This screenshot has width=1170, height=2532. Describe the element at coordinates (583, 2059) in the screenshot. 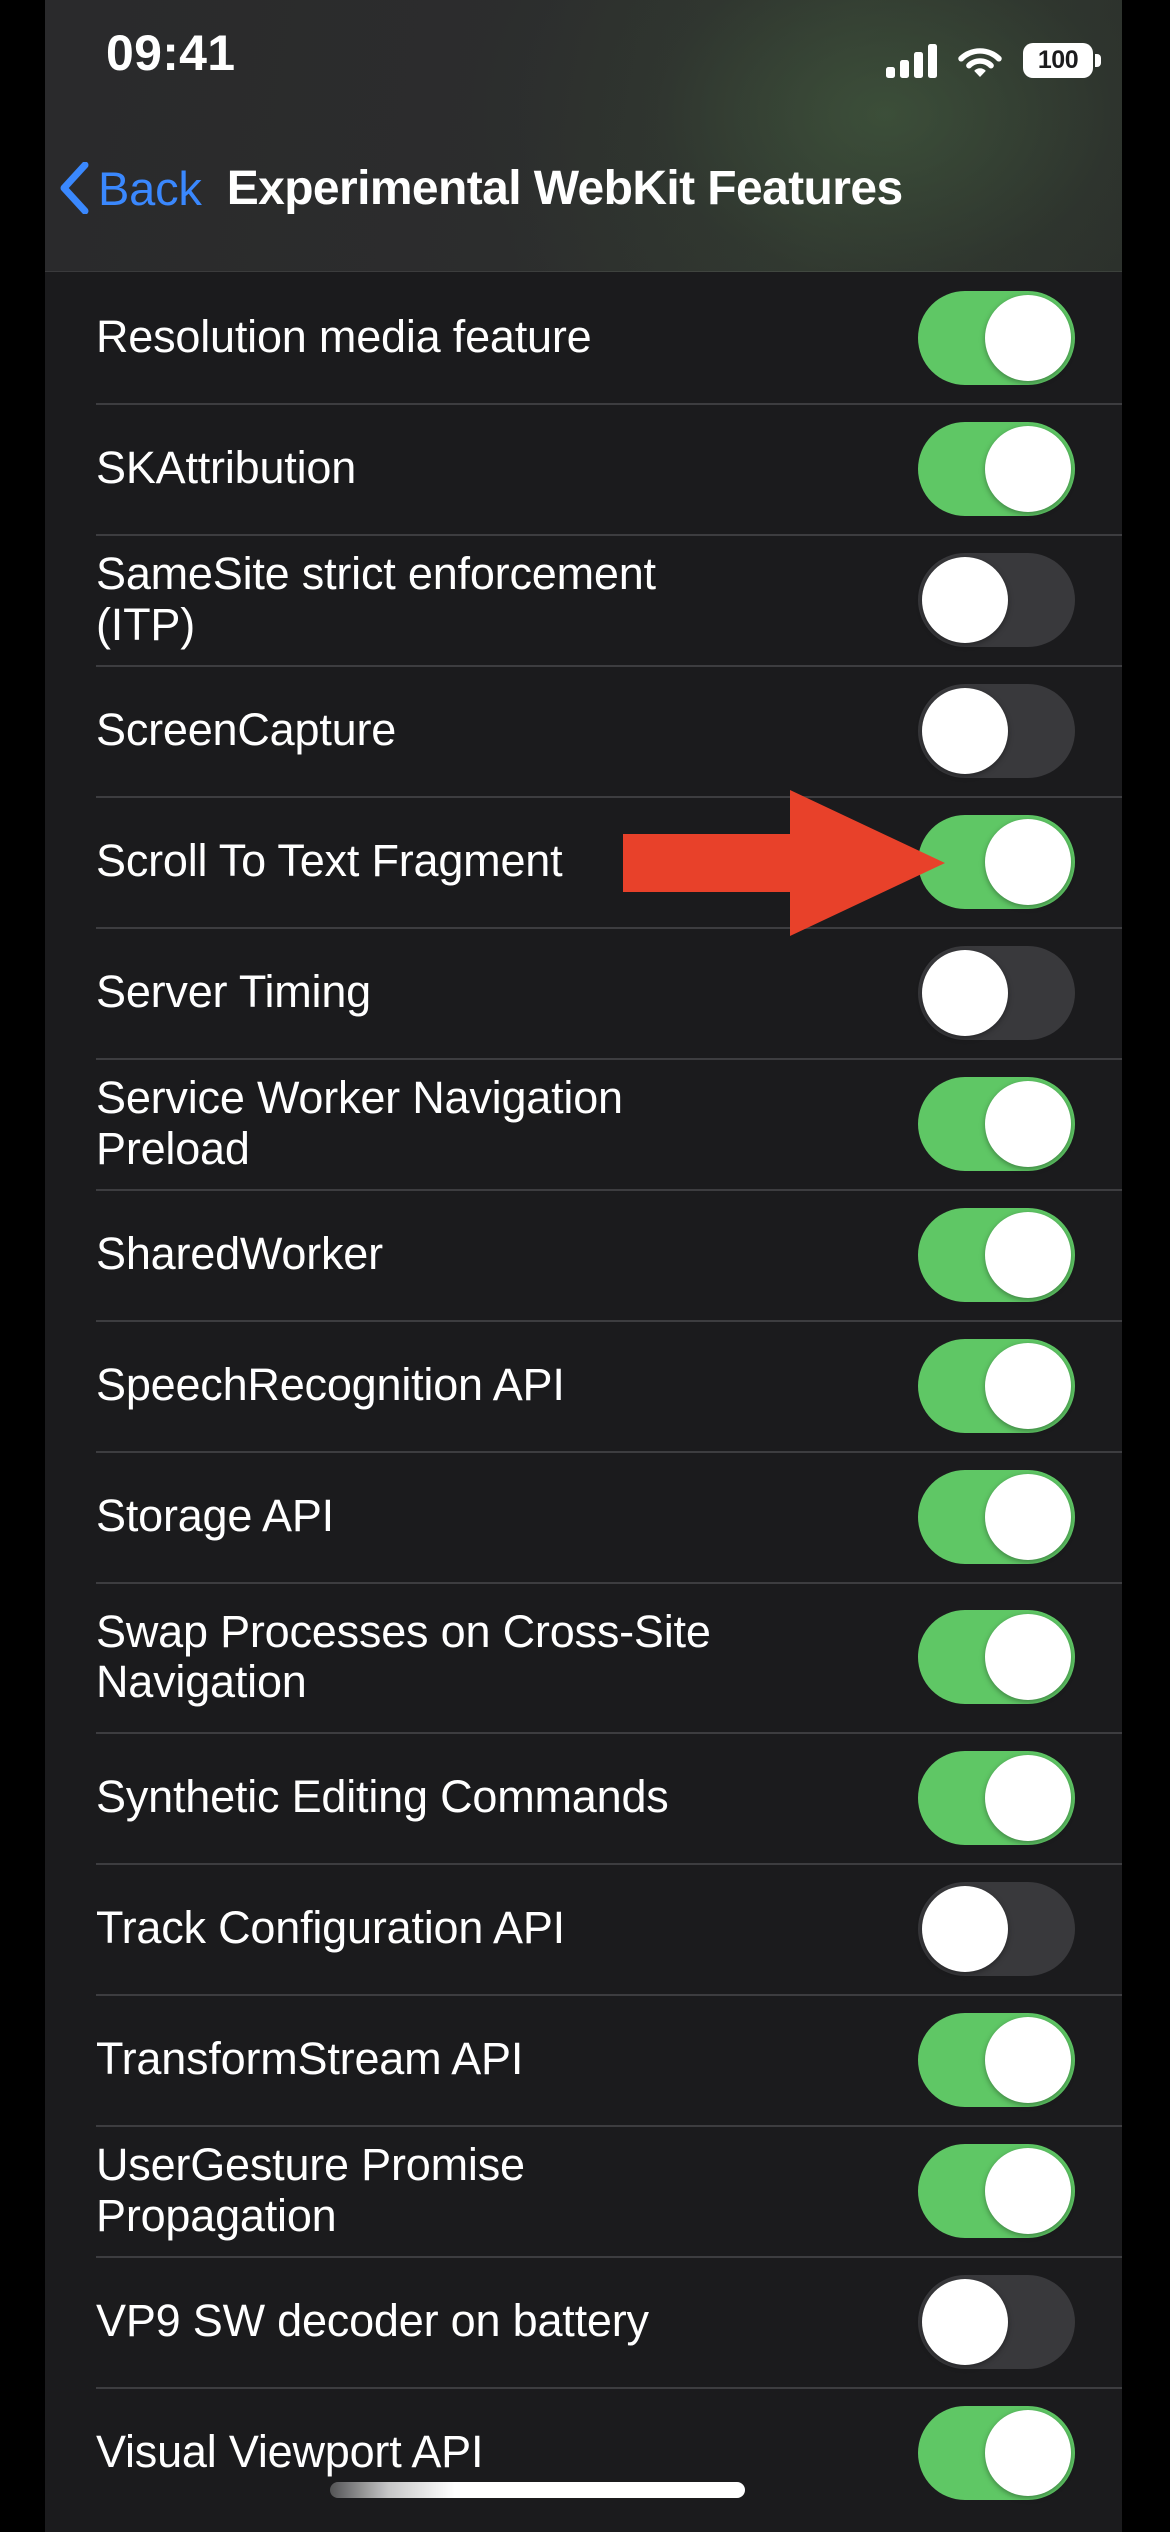

I see `table-row: TransformStream API` at that location.